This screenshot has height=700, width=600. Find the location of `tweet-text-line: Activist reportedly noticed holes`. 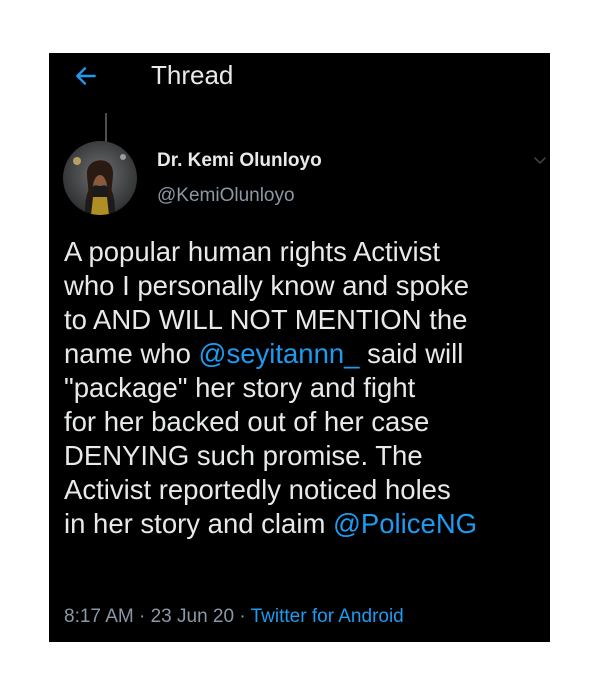

tweet-text-line: Activist reportedly noticed holes is located at coordinates (307, 490).